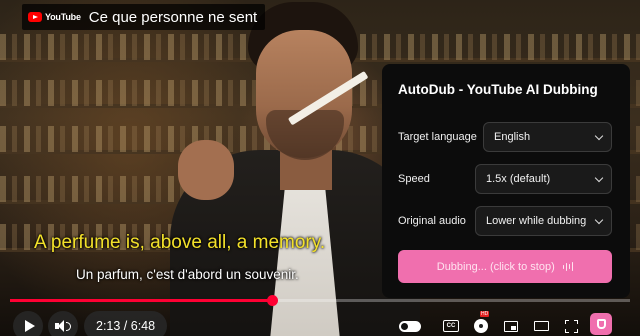 This screenshot has height=336, width=640. What do you see at coordinates (126, 323) in the screenshot?
I see `time-display: 2:13 / 6:48` at bounding box center [126, 323].